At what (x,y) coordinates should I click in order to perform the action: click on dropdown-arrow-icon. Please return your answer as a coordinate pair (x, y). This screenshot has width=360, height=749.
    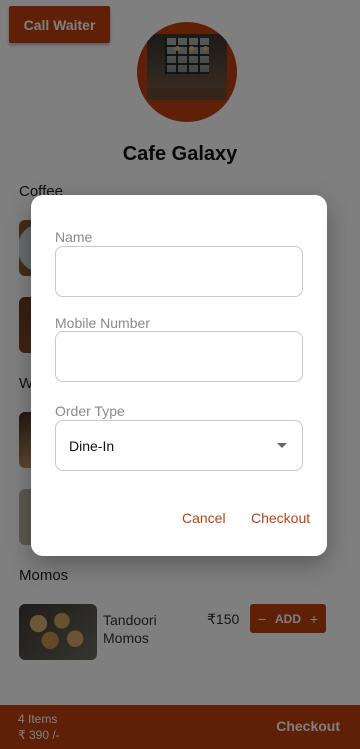
    Looking at the image, I should click on (282, 445).